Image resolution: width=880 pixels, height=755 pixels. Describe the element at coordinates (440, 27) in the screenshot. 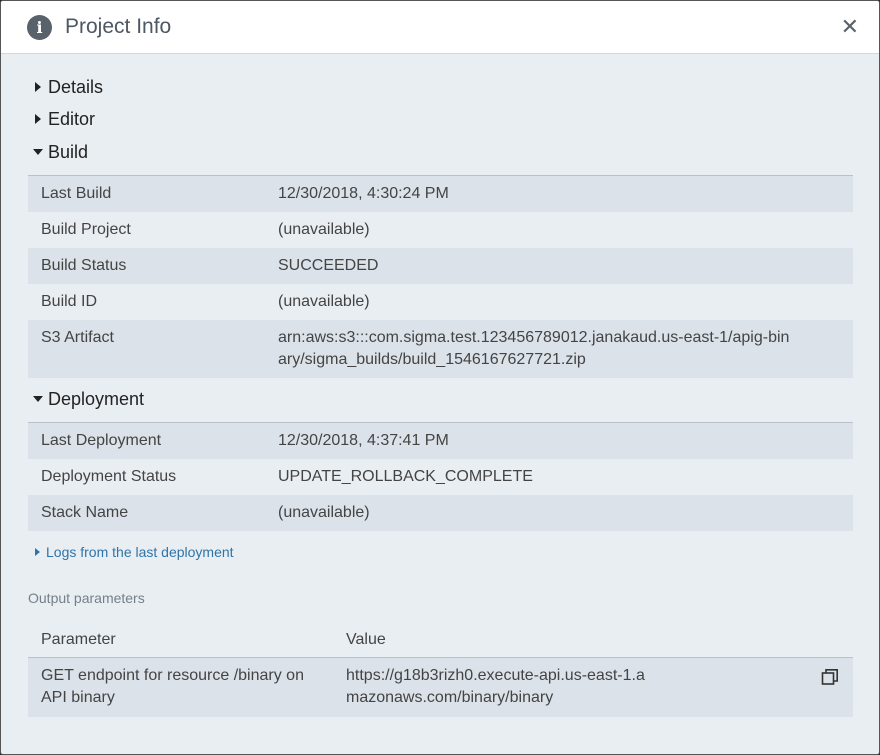

I see `dialog-header: i Project Info ✕` at that location.